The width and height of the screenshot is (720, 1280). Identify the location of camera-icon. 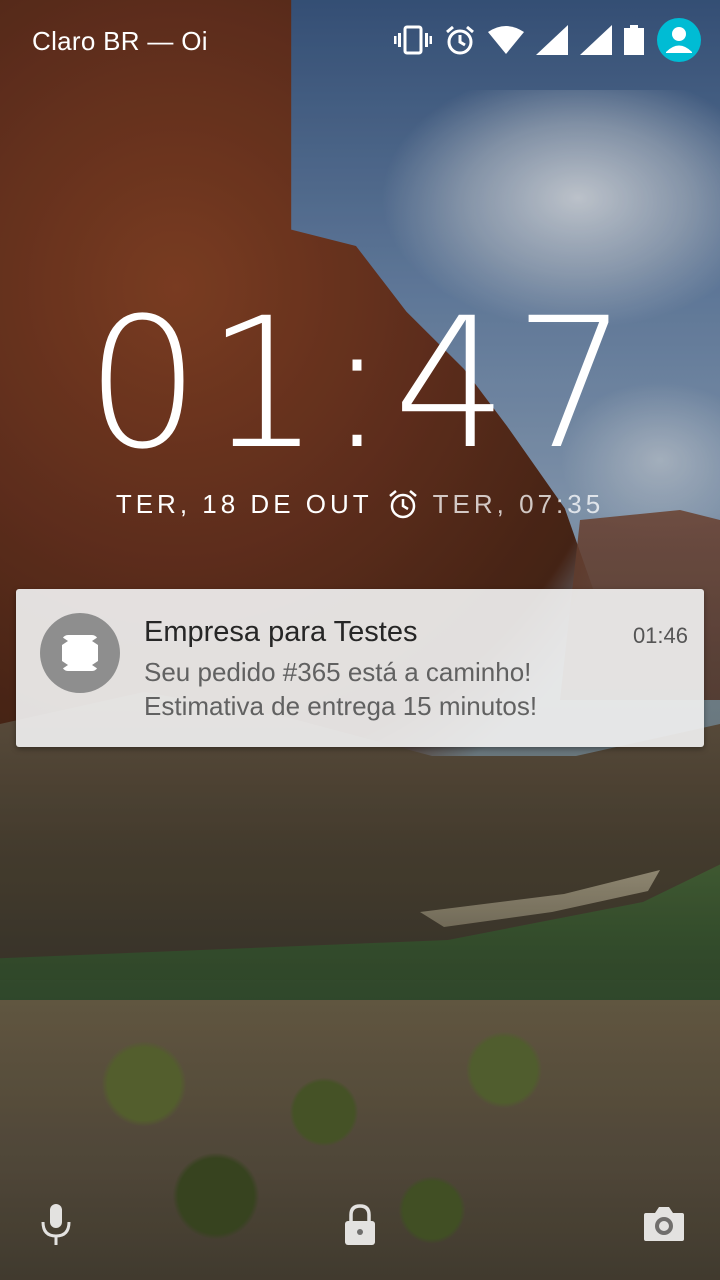
(664, 1224).